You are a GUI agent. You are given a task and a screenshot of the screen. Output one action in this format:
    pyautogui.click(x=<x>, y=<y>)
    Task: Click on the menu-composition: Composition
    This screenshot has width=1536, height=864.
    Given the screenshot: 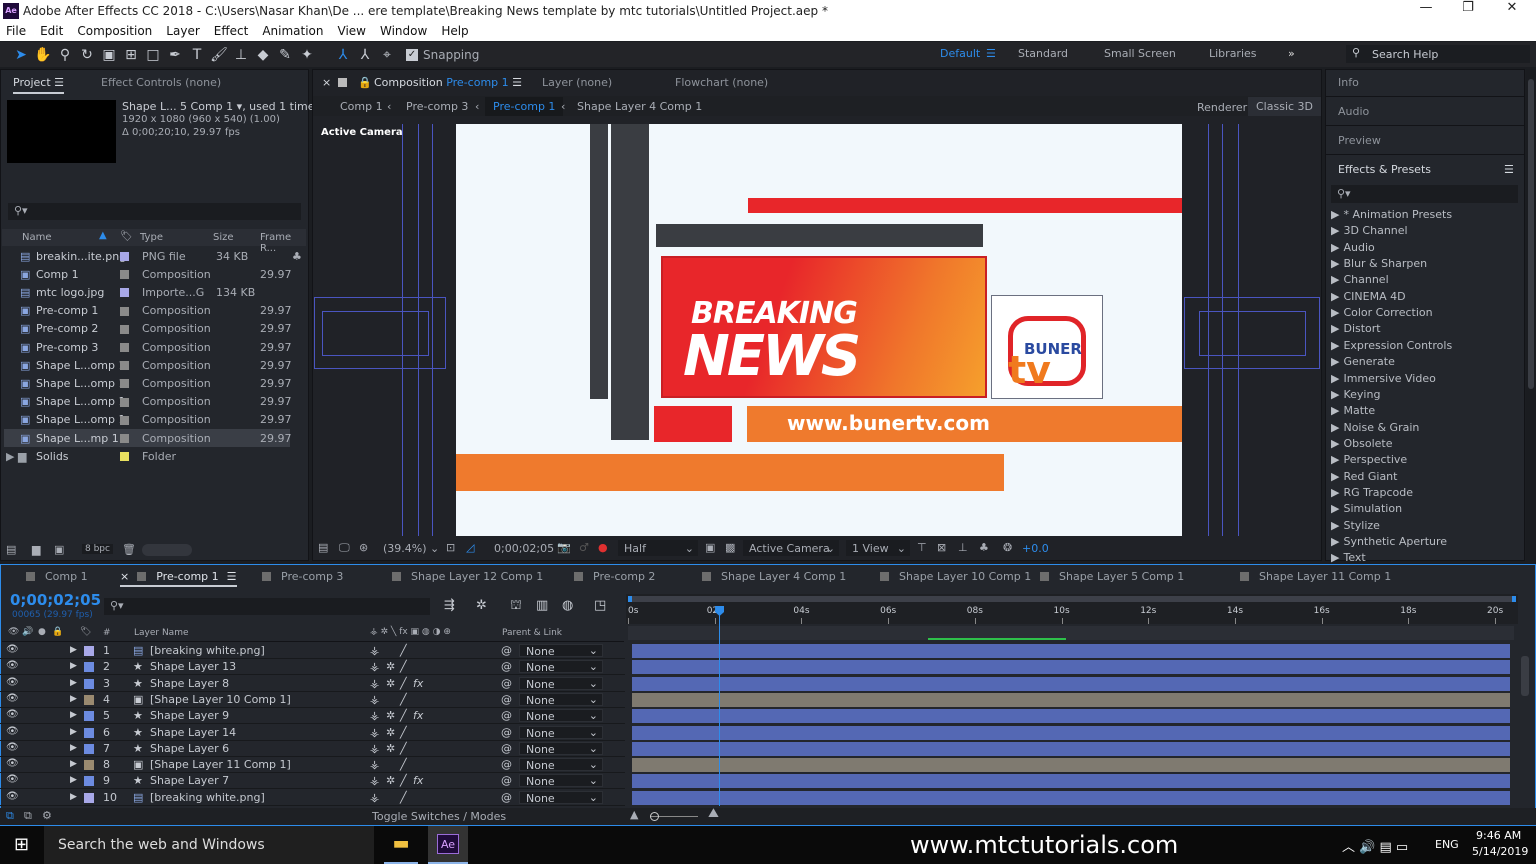 What is the action you would take?
    pyautogui.click(x=114, y=31)
    